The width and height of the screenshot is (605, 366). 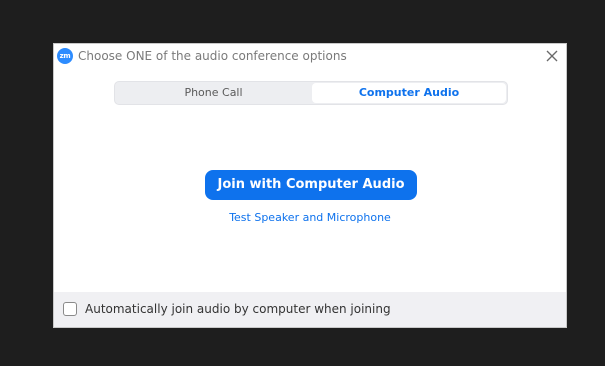 I want to click on join-with-computer-audio-button: Join with Computer Audio, so click(x=311, y=185).